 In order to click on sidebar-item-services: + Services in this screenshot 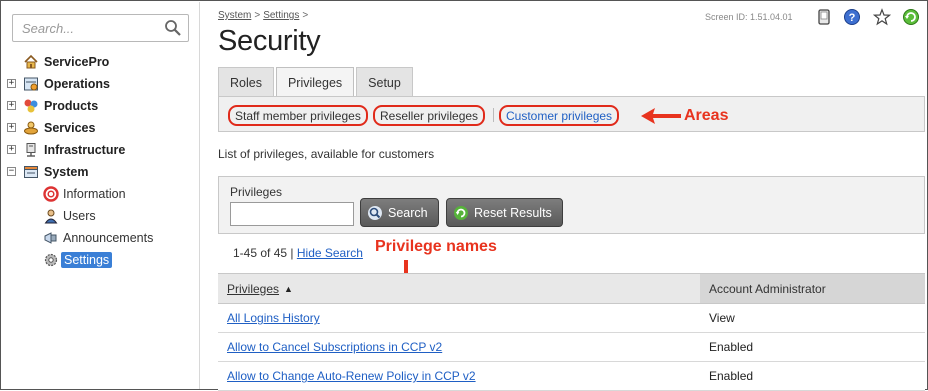, I will do `click(101, 128)`.